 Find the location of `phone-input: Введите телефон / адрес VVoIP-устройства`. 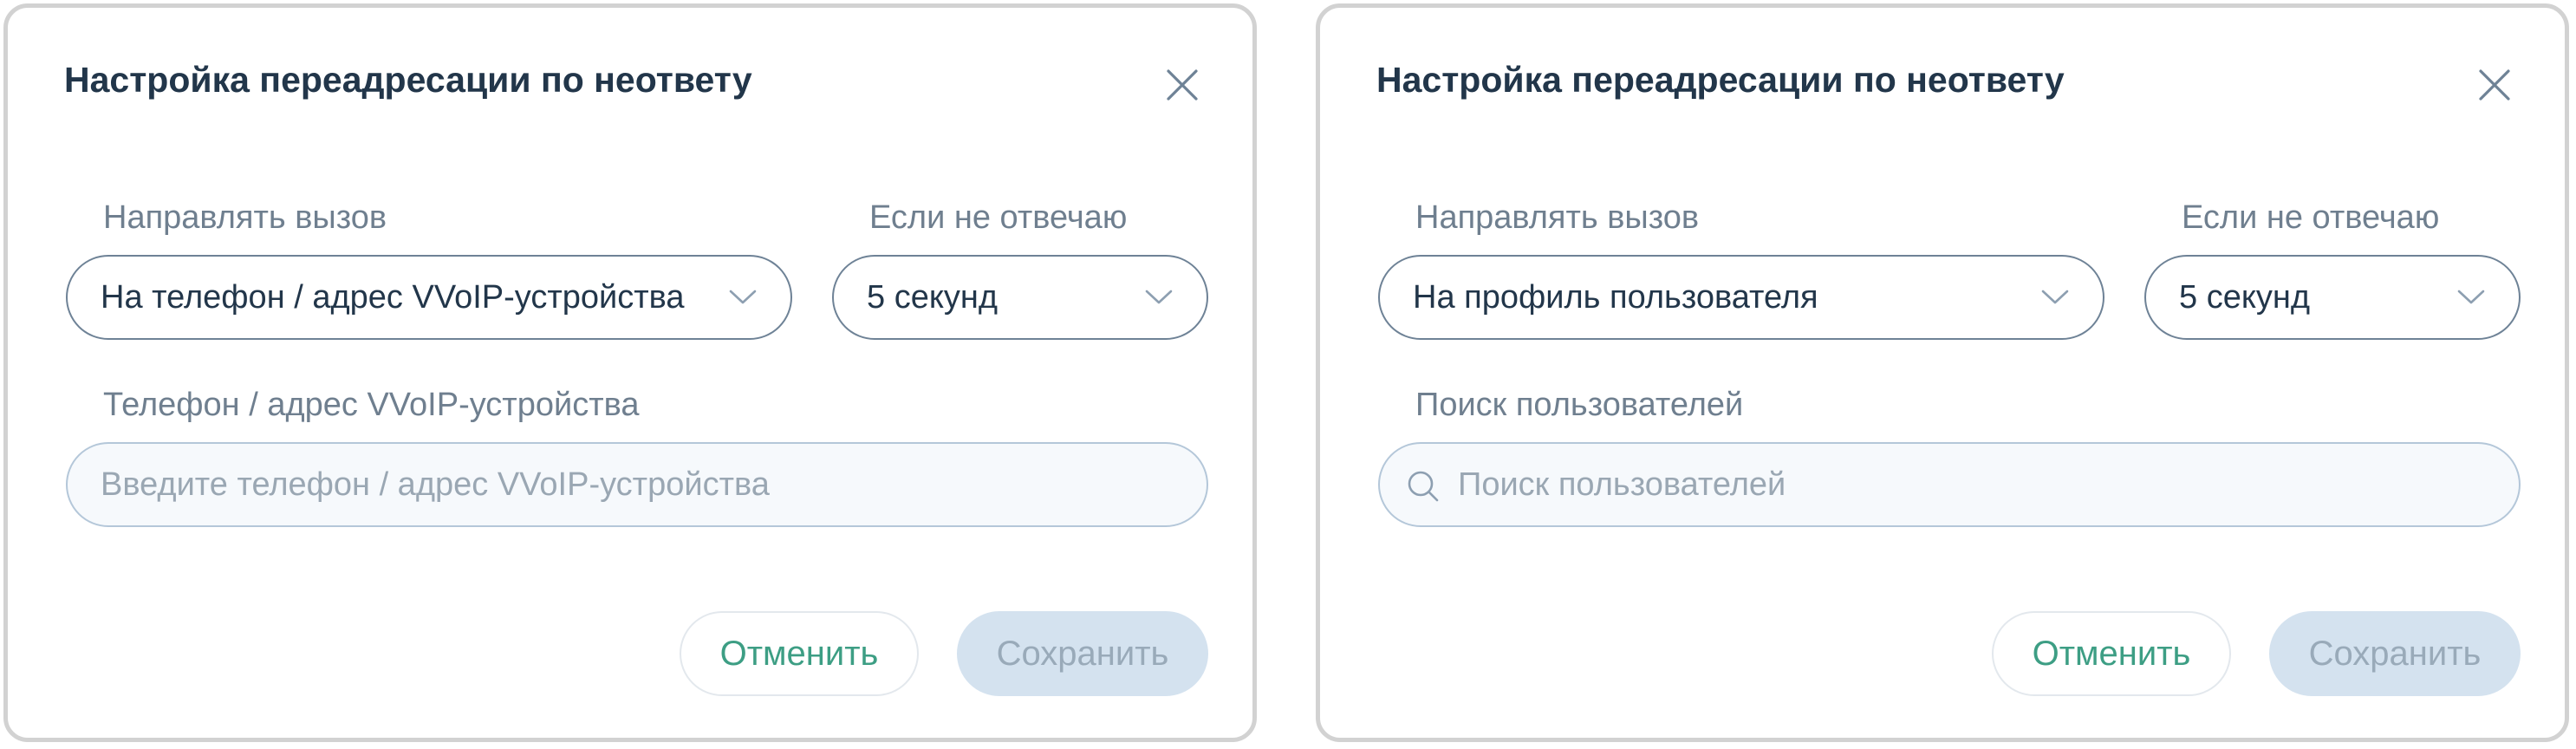

phone-input: Введите телефон / адрес VVoIP-устройства is located at coordinates (637, 485).